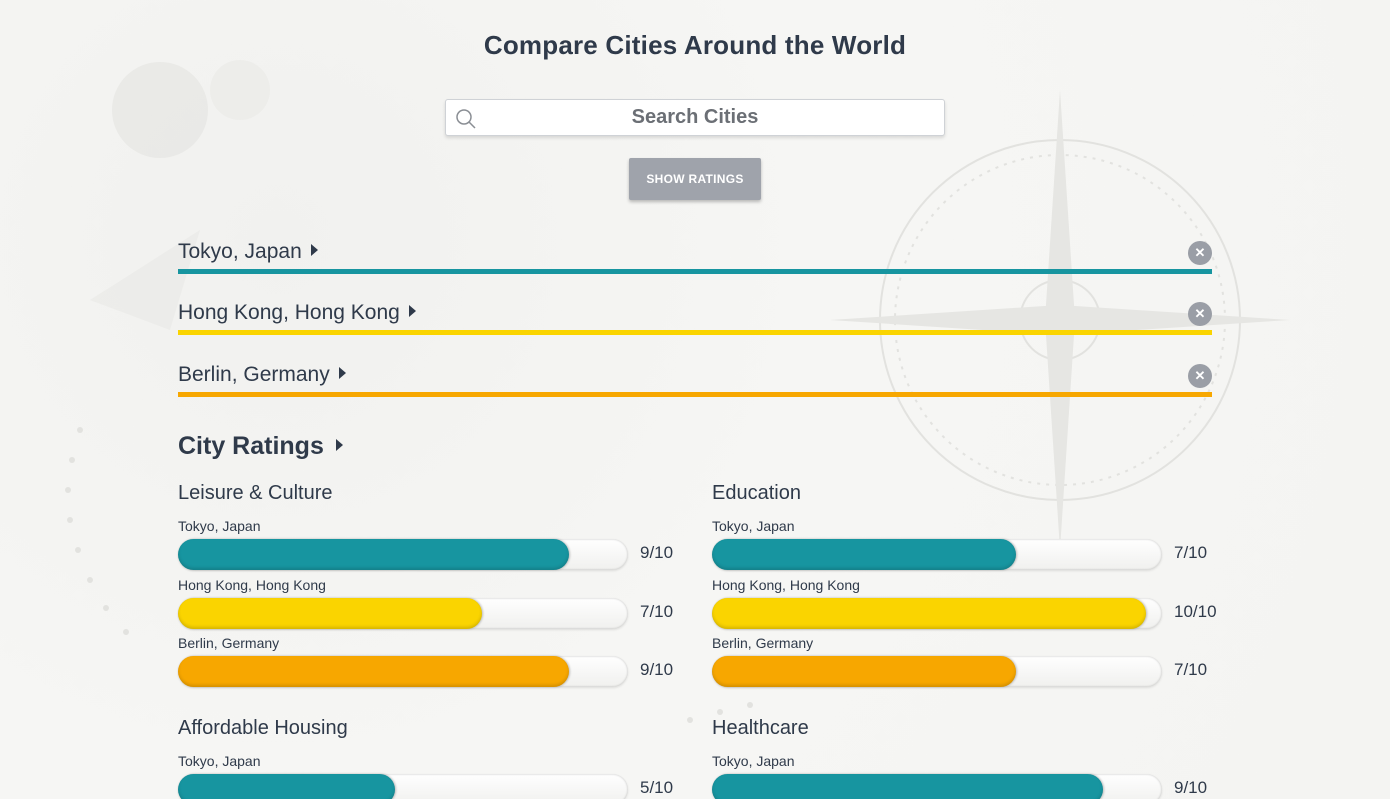 This screenshot has height=799, width=1390. Describe the element at coordinates (289, 312) in the screenshot. I see `city-name: Hong Kong, Hong Kong` at that location.